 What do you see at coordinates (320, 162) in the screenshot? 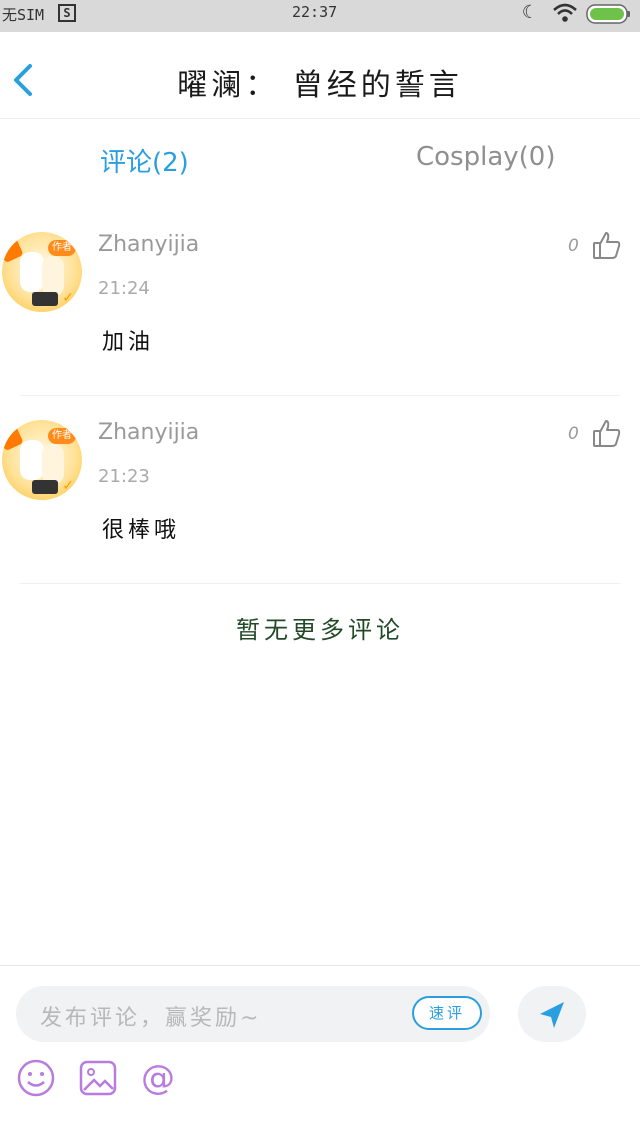
I see `tab-bar: 评论(2) Cosplay(0)` at bounding box center [320, 162].